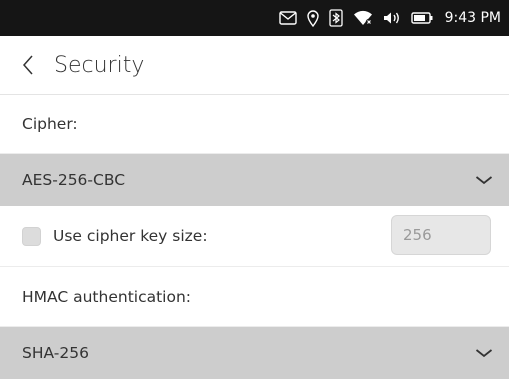 Image resolution: width=509 pixels, height=379 pixels. I want to click on key-size-label: Use cipher key size:, so click(130, 236).